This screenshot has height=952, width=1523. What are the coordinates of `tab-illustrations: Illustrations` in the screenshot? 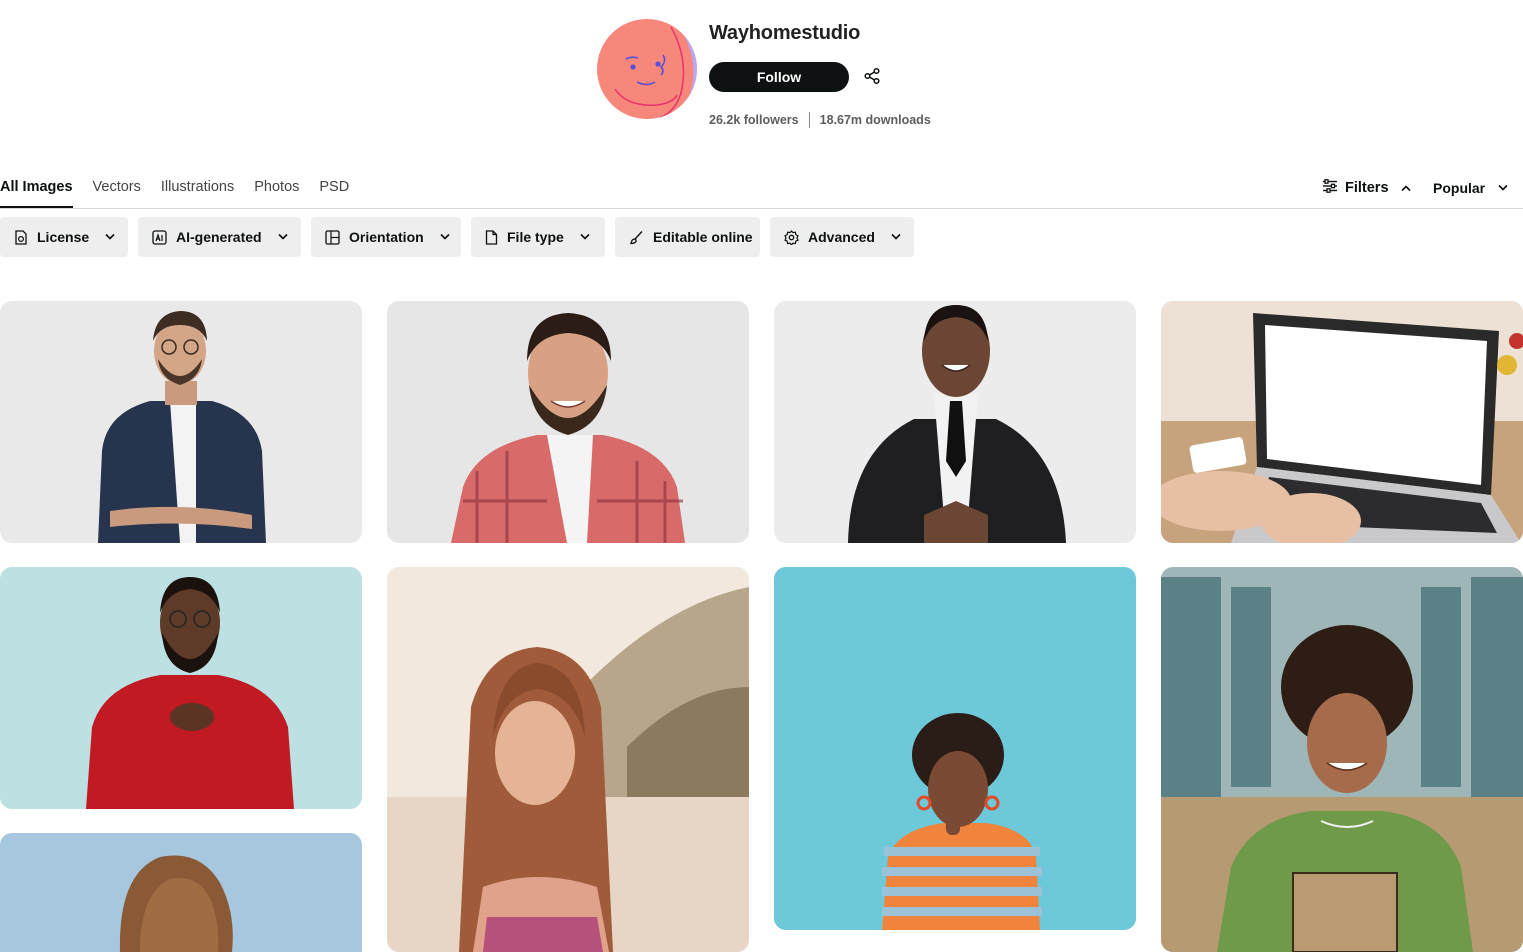 It's located at (197, 189).